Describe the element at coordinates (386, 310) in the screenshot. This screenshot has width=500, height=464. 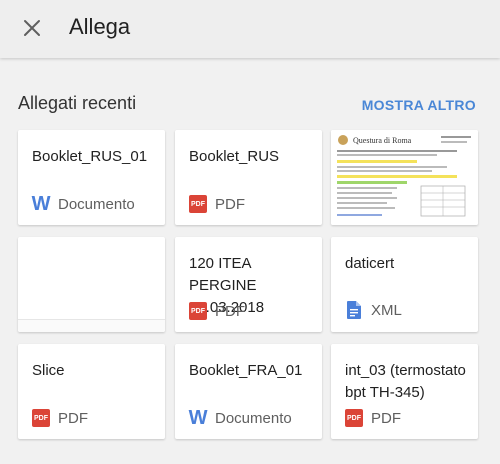
I see `attachment-type-label: XML` at that location.